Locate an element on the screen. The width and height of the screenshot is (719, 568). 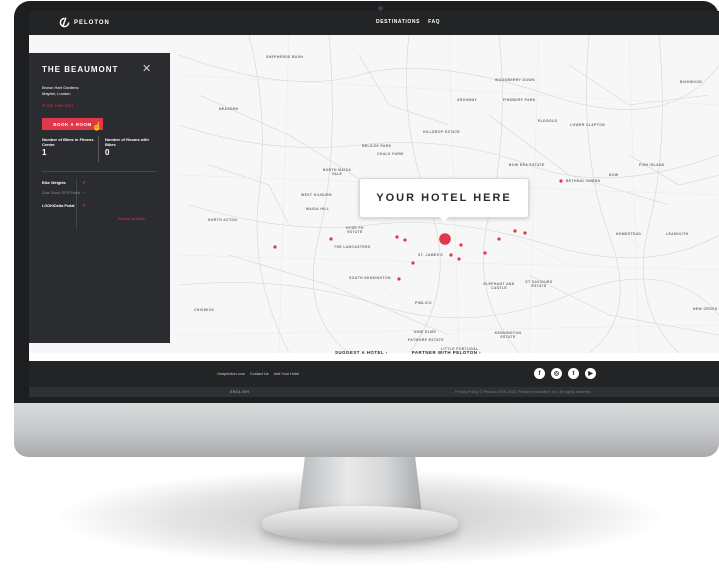
hotel-address: Brown Hart Gardens Mayfair, London is located at coordinates (87, 90).